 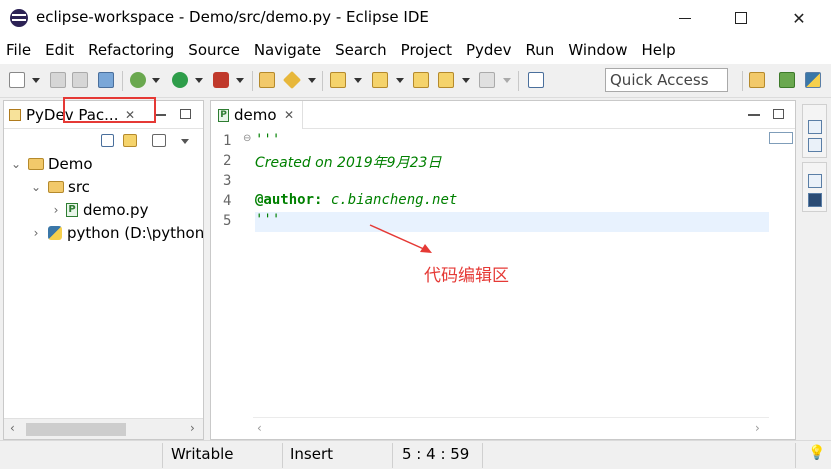 I want to click on code-line: @author: c.biancheng.net, so click(x=512, y=202).